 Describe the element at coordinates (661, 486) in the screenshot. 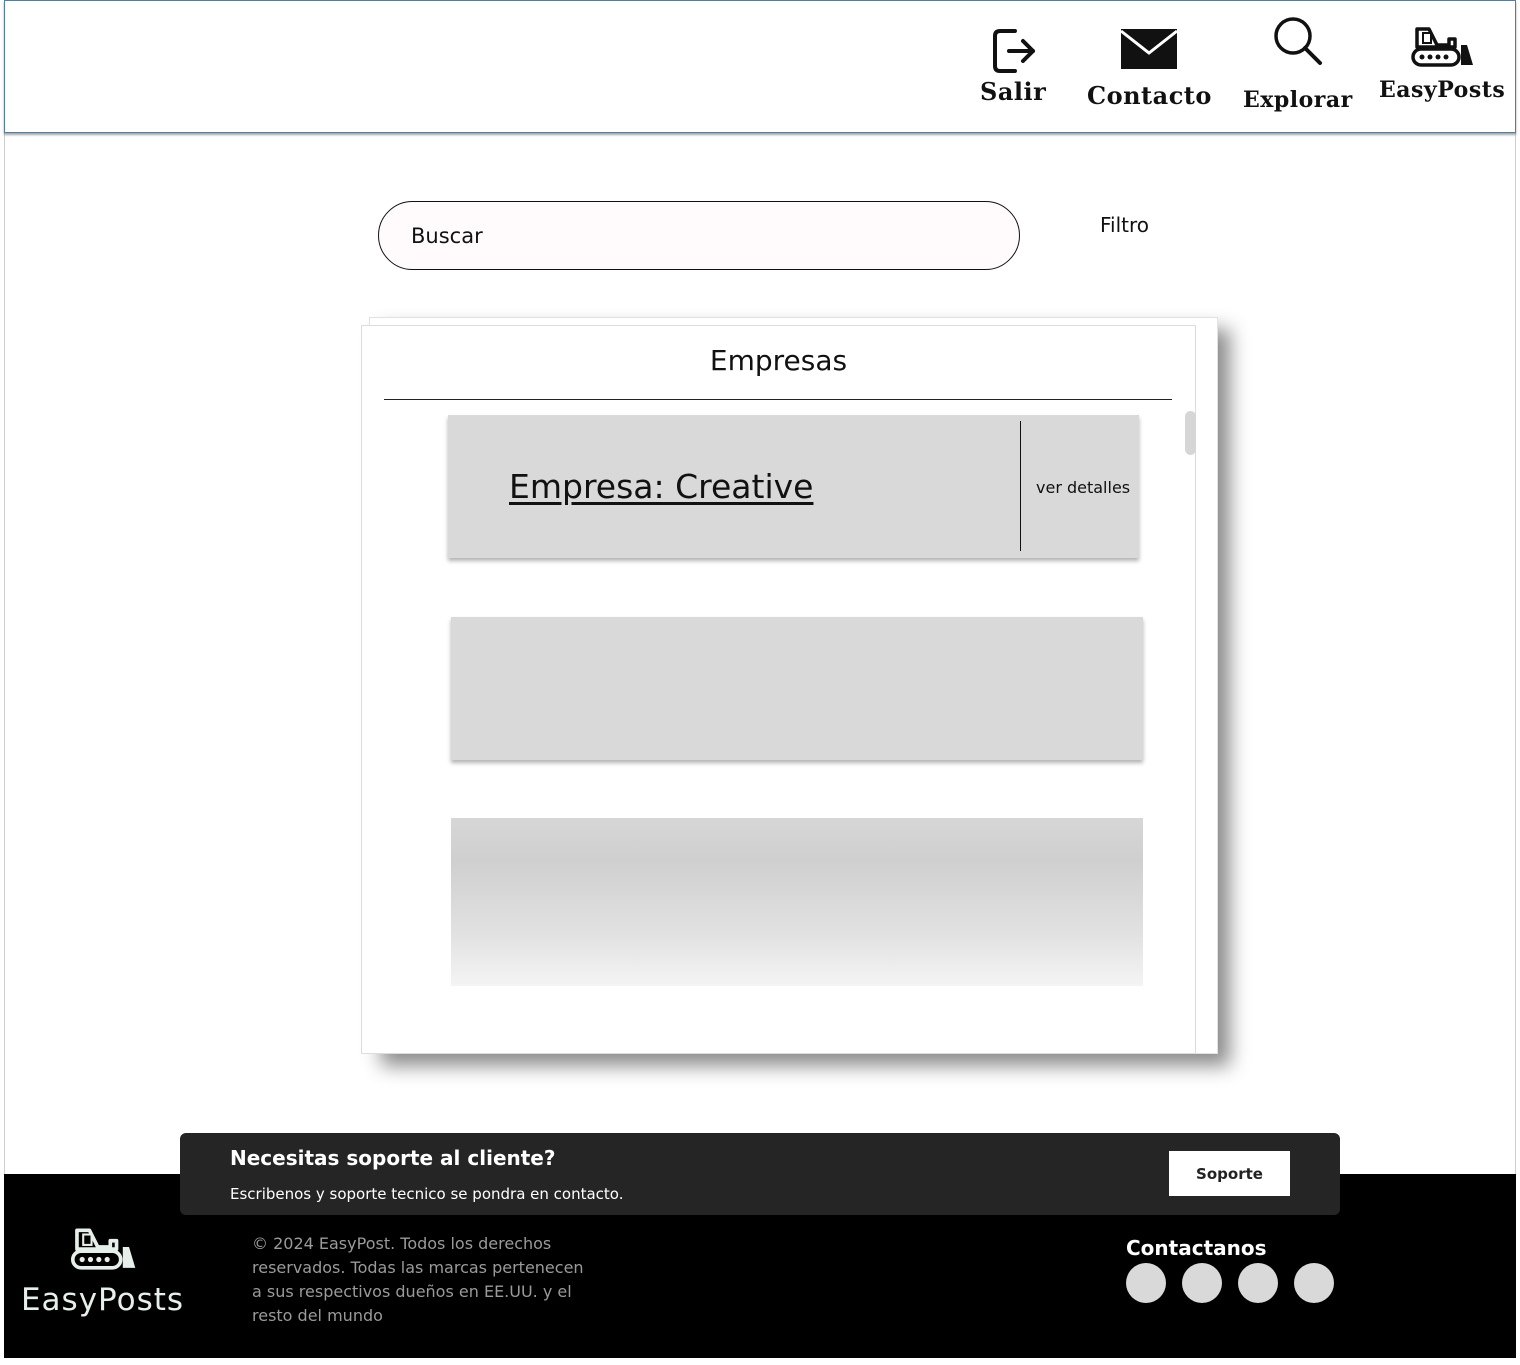

I see `company-name-link: Empresa: Creative` at that location.